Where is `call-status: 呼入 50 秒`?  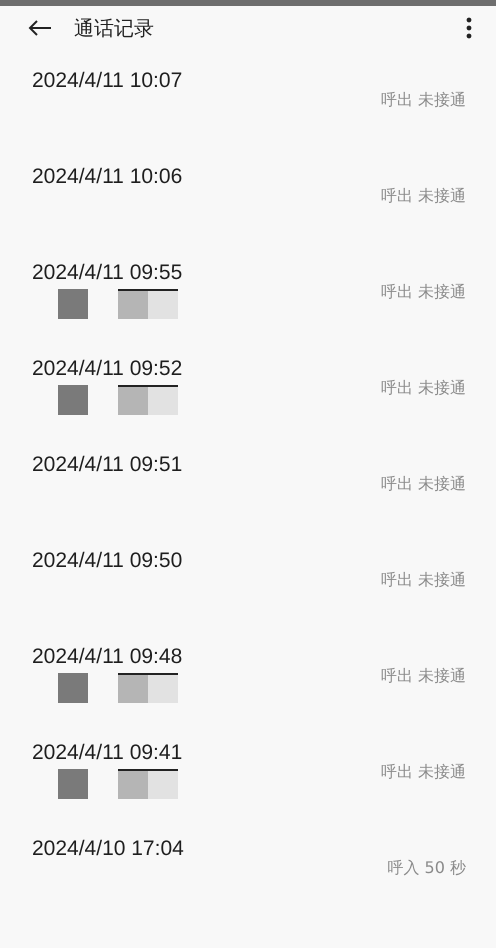 call-status: 呼入 50 秒 is located at coordinates (426, 868).